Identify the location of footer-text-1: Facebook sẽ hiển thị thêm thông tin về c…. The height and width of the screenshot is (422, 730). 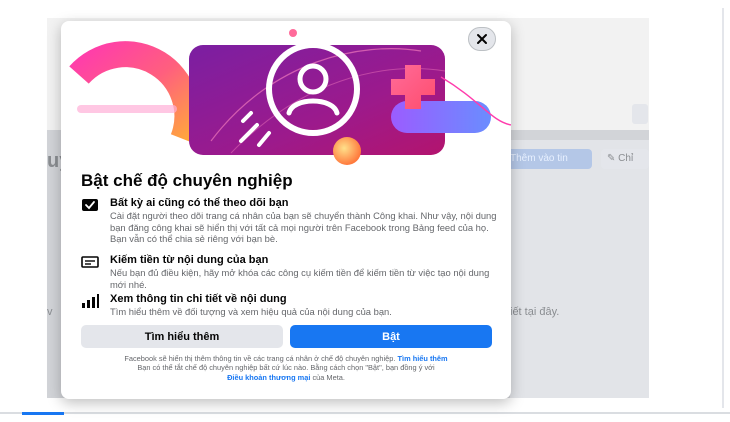
(260, 358).